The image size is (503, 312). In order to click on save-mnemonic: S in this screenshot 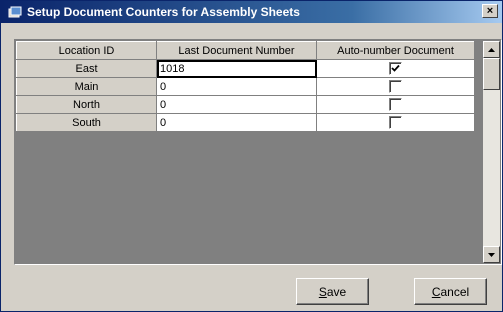, I will do `click(322, 291)`.